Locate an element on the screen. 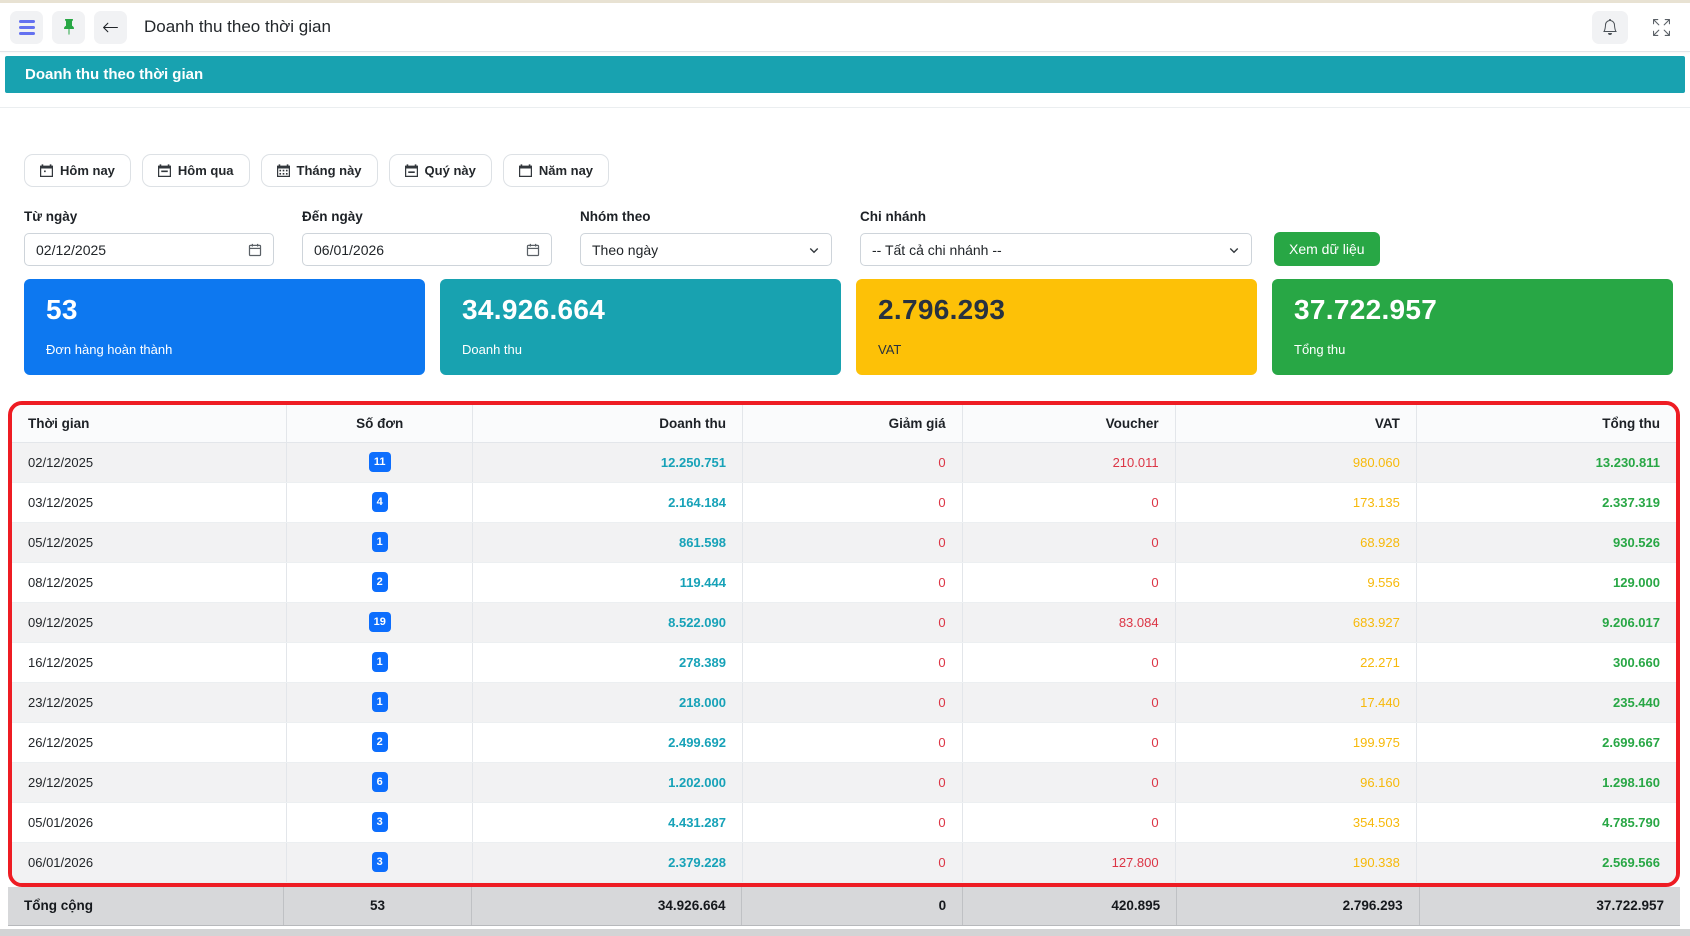 This screenshot has height=936, width=1690. totals-vat: 2.796.293 is located at coordinates (1298, 906).